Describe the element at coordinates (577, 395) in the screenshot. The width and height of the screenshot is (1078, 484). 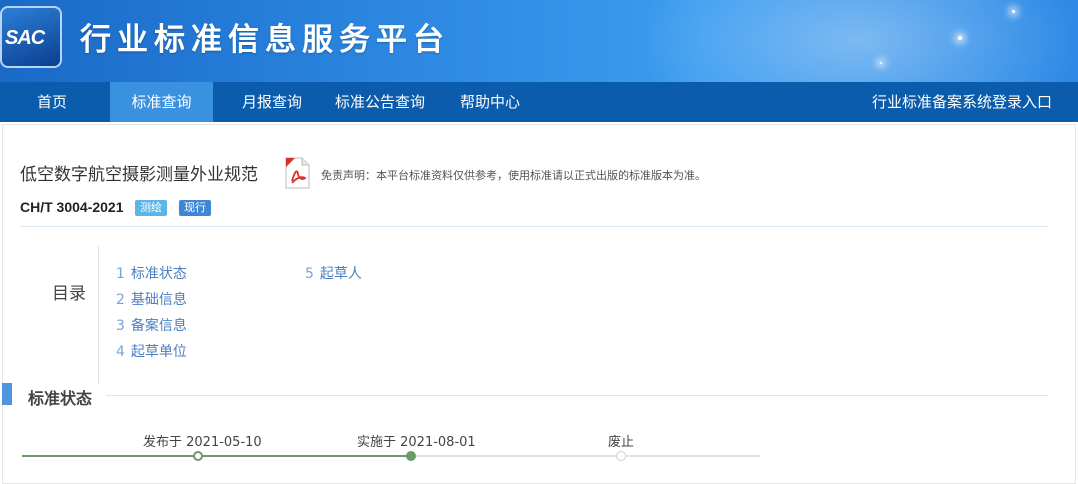
I see `section-divider` at that location.